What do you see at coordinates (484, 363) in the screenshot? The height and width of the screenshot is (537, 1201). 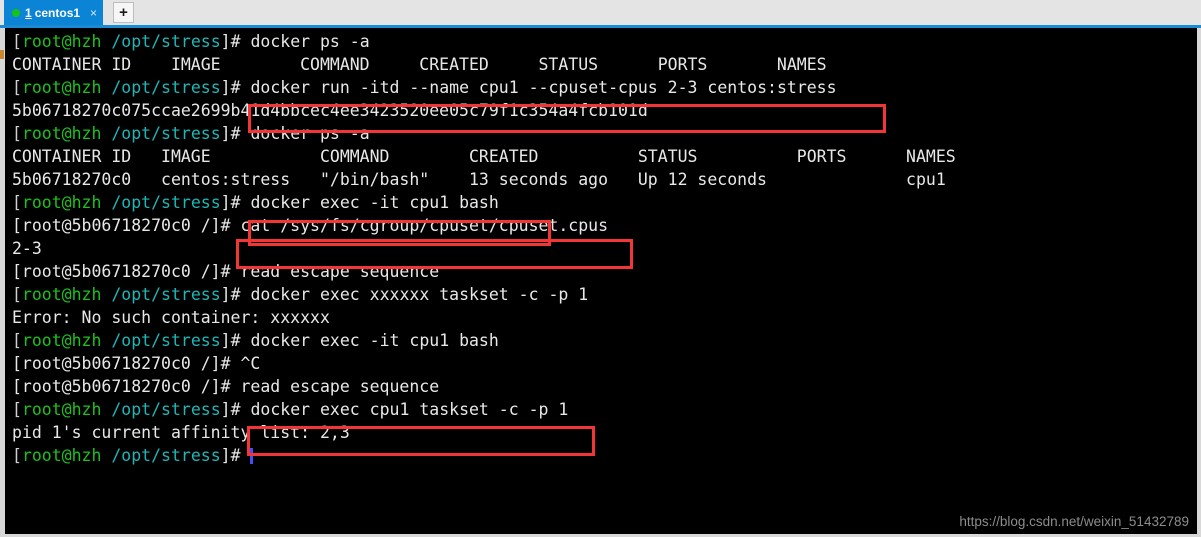 I see `terminal-line: [root@5b06718270c0 /]# ^C` at bounding box center [484, 363].